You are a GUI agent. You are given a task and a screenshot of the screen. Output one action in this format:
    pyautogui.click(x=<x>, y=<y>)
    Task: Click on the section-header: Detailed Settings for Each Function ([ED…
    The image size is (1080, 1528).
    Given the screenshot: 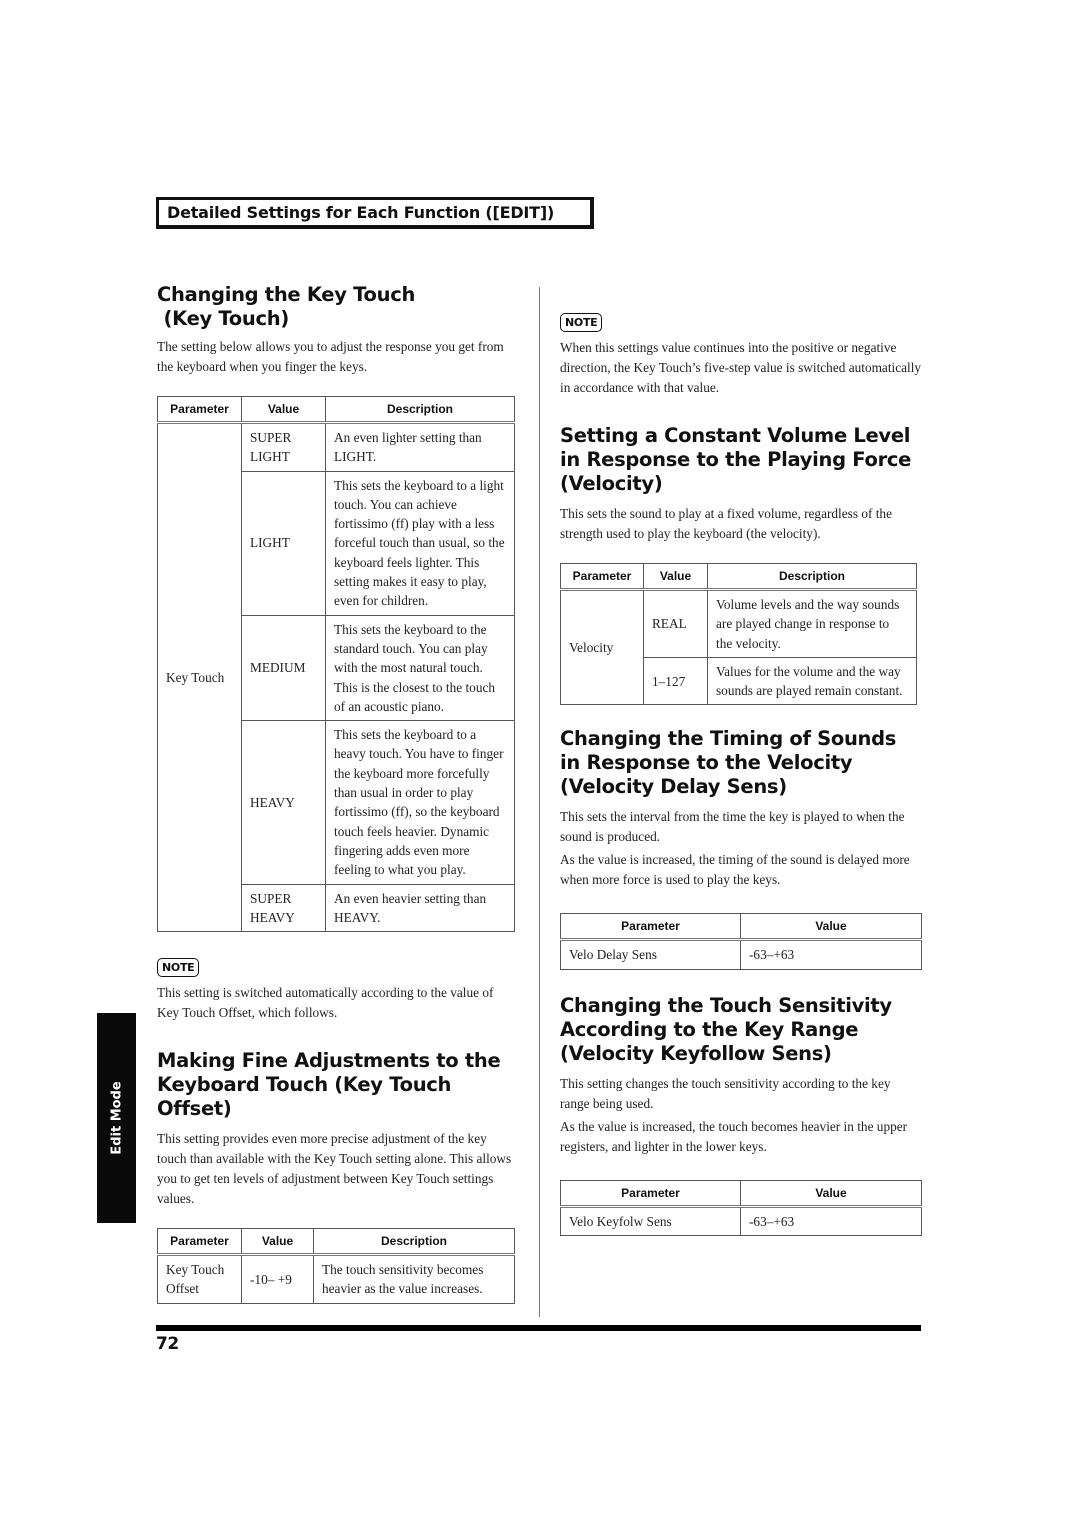 What is the action you would take?
    pyautogui.click(x=375, y=213)
    